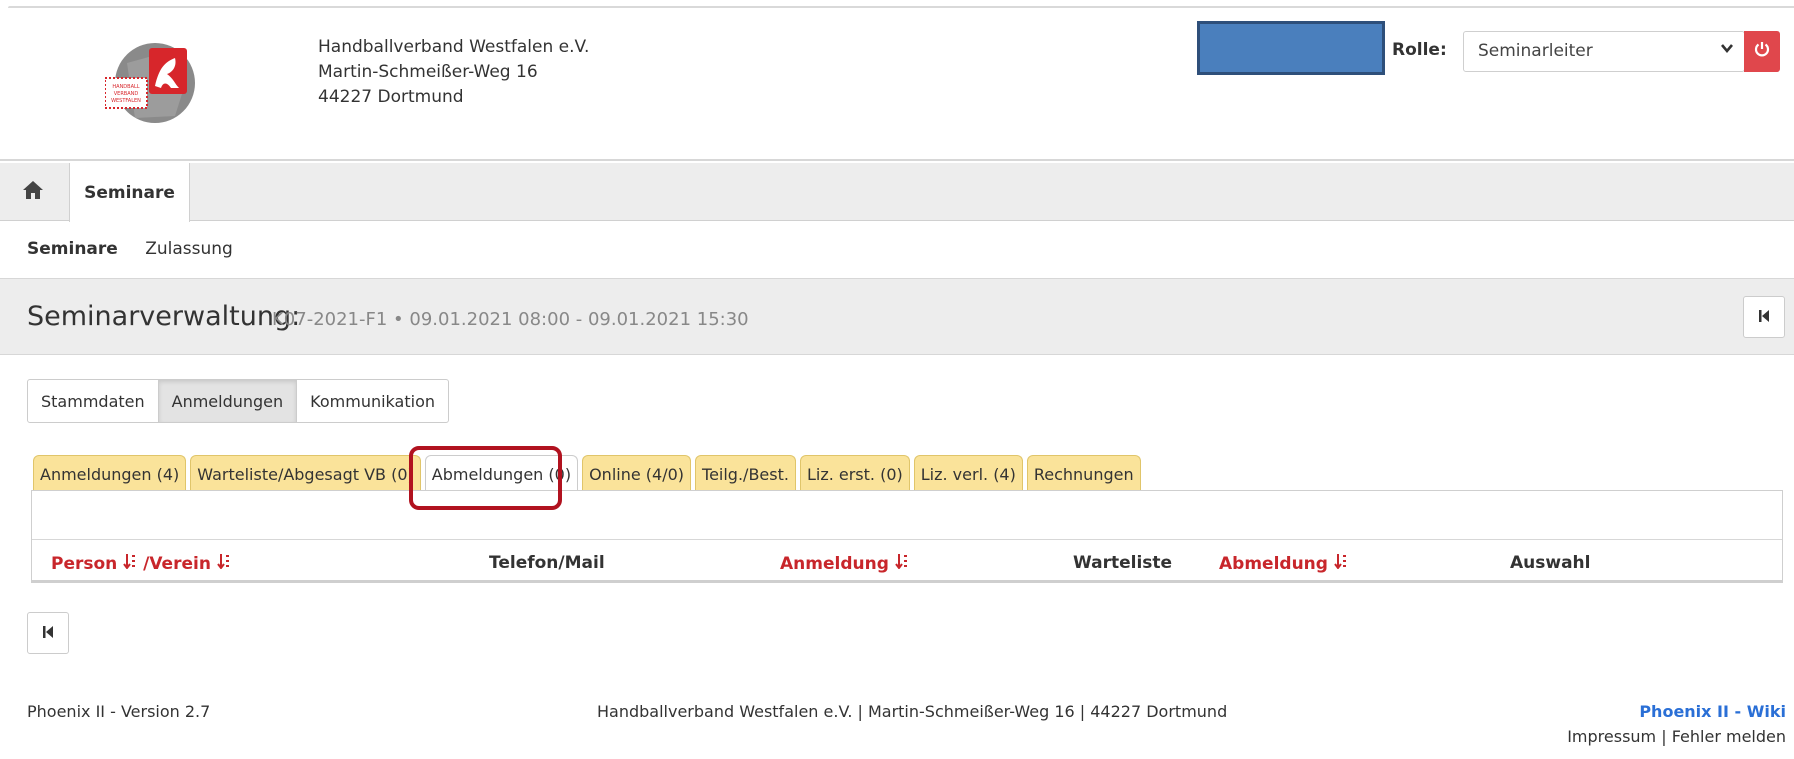 The image size is (1794, 759). What do you see at coordinates (141, 249) in the screenshot?
I see `sub-navigation: Seminare Zulassung` at bounding box center [141, 249].